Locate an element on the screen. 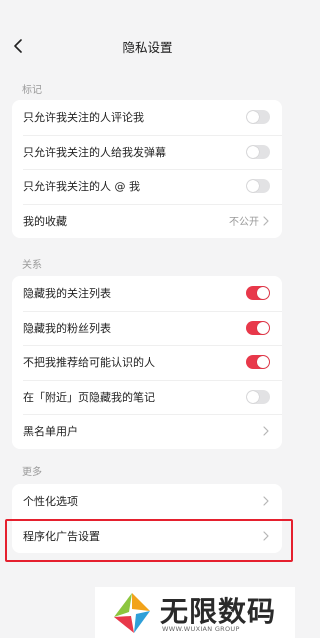 The width and height of the screenshot is (320, 638). brand-logo-icon is located at coordinates (132, 613).